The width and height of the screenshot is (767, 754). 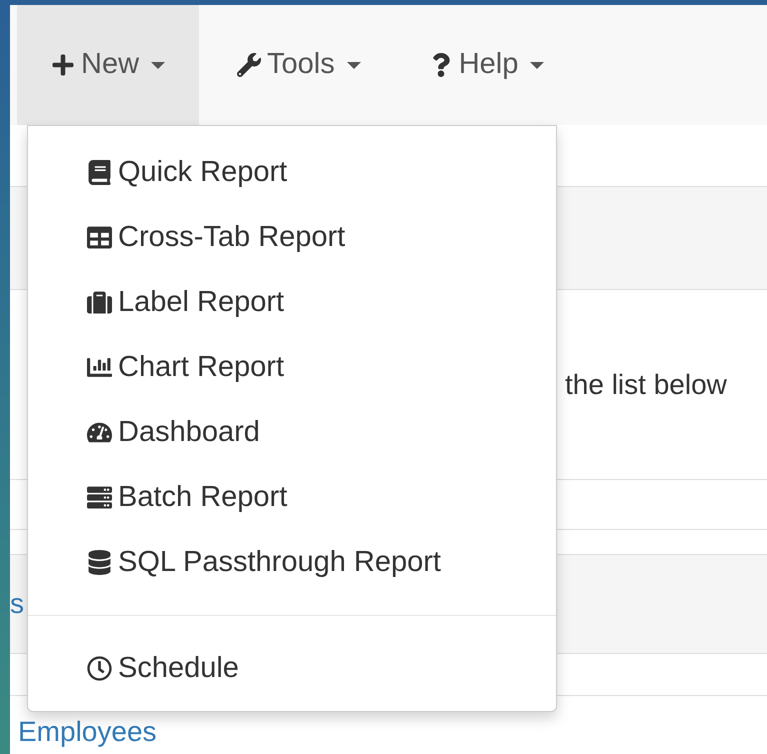 I want to click on gauge-icon, so click(x=99, y=432).